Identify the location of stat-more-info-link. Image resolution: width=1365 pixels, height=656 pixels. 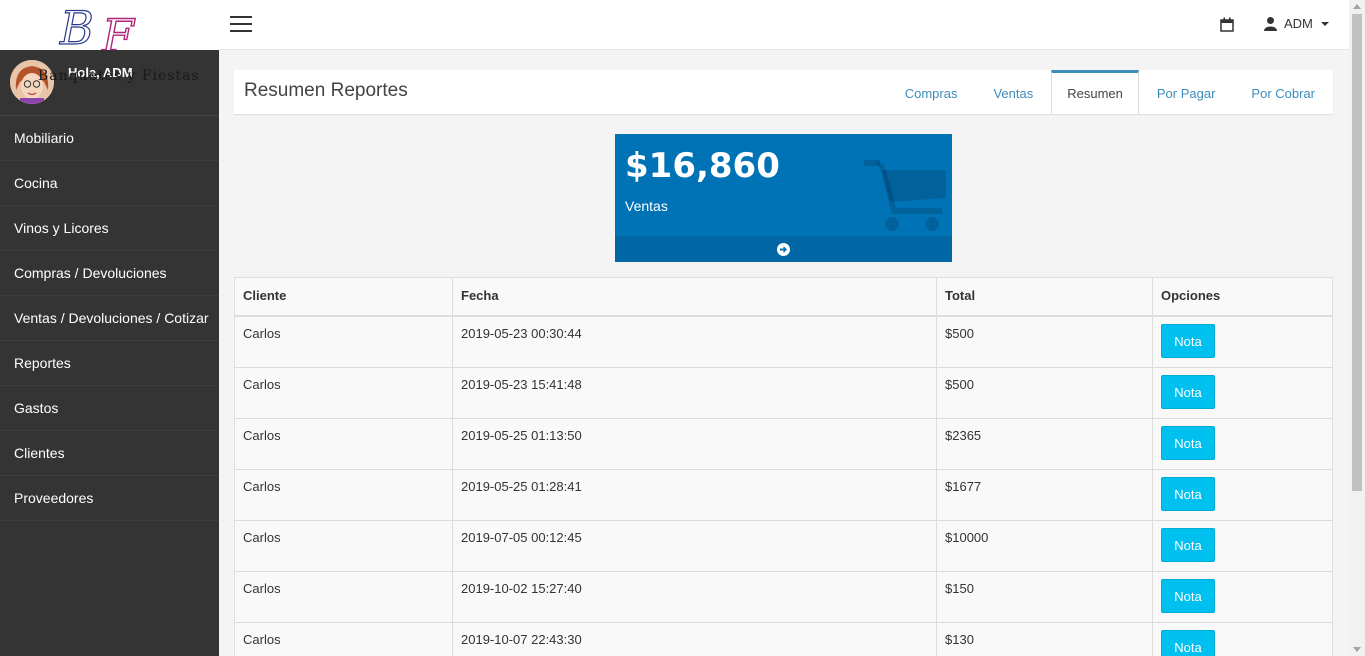
(783, 249).